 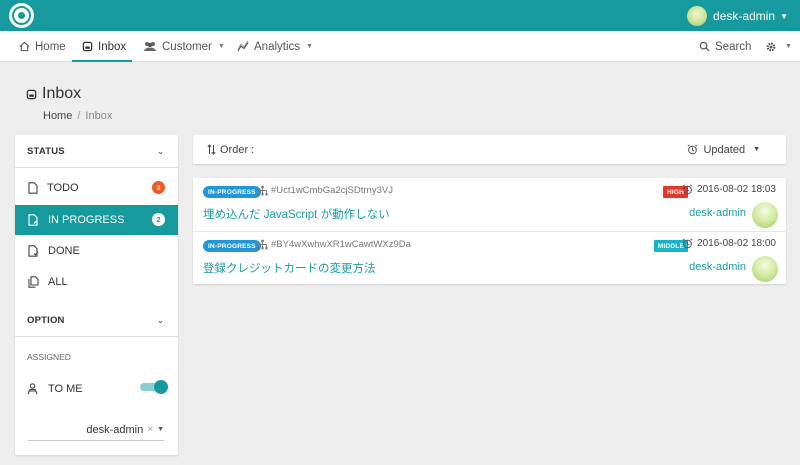 I want to click on active-tab-indicator, so click(x=102, y=61).